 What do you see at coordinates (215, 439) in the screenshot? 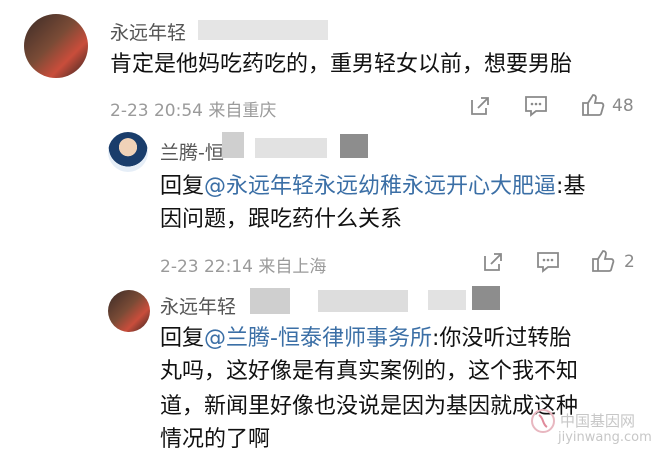
I see `comment-3-text-line: 情况的了啊` at bounding box center [215, 439].